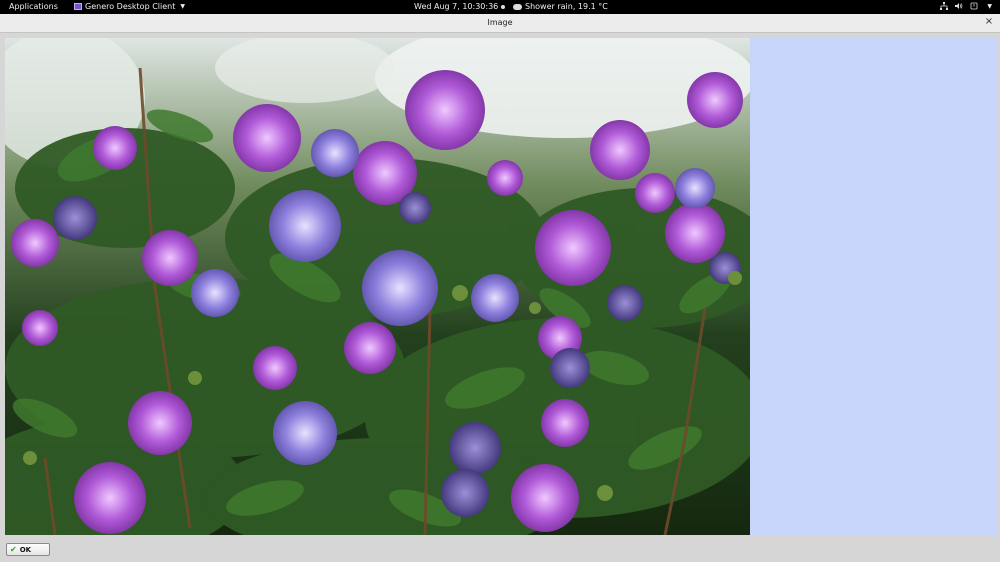 The height and width of the screenshot is (562, 1000). What do you see at coordinates (959, 6) in the screenshot?
I see `volume-icon` at bounding box center [959, 6].